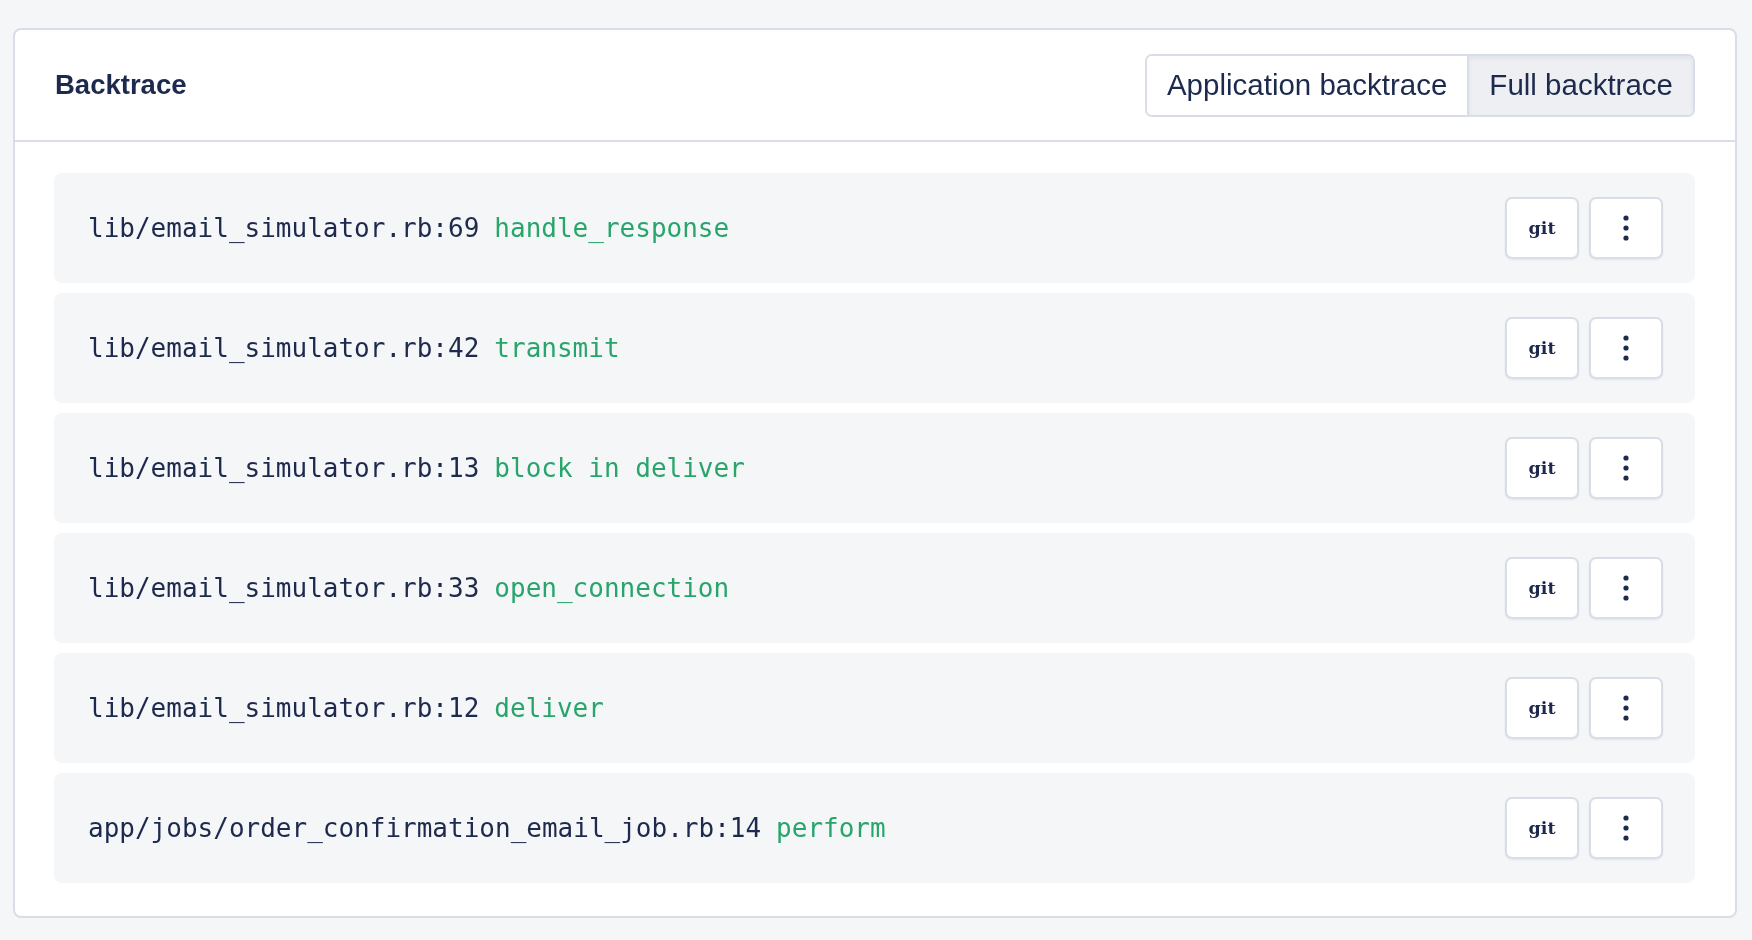 Image resolution: width=1752 pixels, height=940 pixels. Describe the element at coordinates (549, 708) in the screenshot. I see `method-name: deliver` at that location.